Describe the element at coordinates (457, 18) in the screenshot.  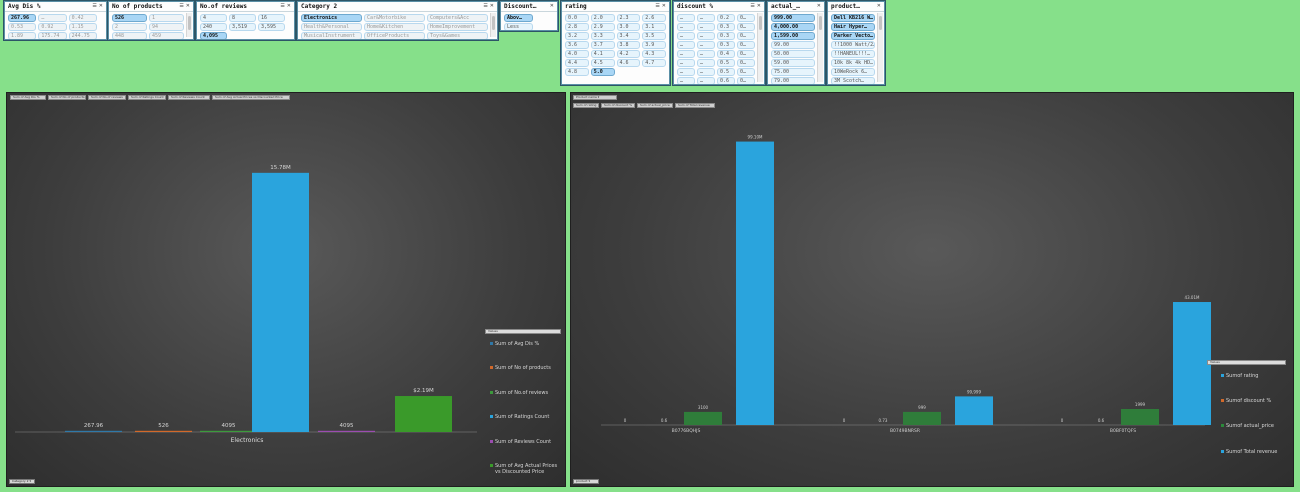
I see `slicer-item: Computers&Acc` at that location.